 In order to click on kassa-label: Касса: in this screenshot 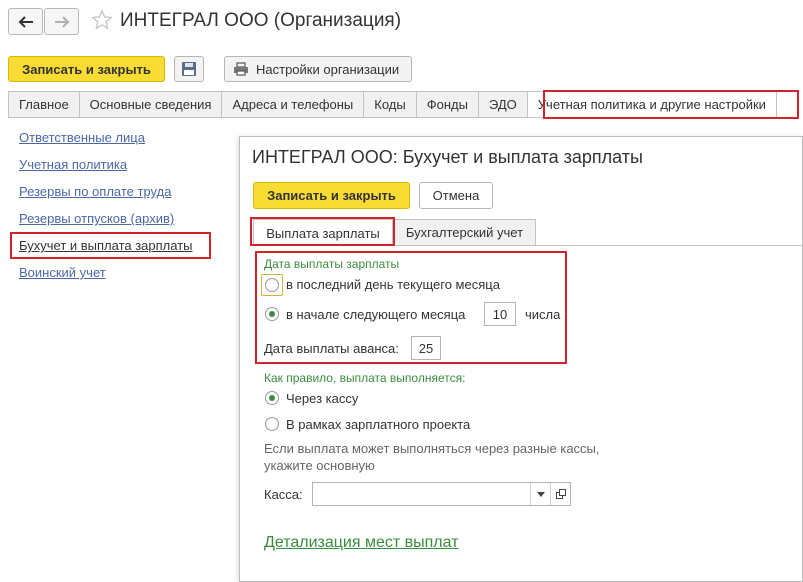, I will do `click(283, 494)`.